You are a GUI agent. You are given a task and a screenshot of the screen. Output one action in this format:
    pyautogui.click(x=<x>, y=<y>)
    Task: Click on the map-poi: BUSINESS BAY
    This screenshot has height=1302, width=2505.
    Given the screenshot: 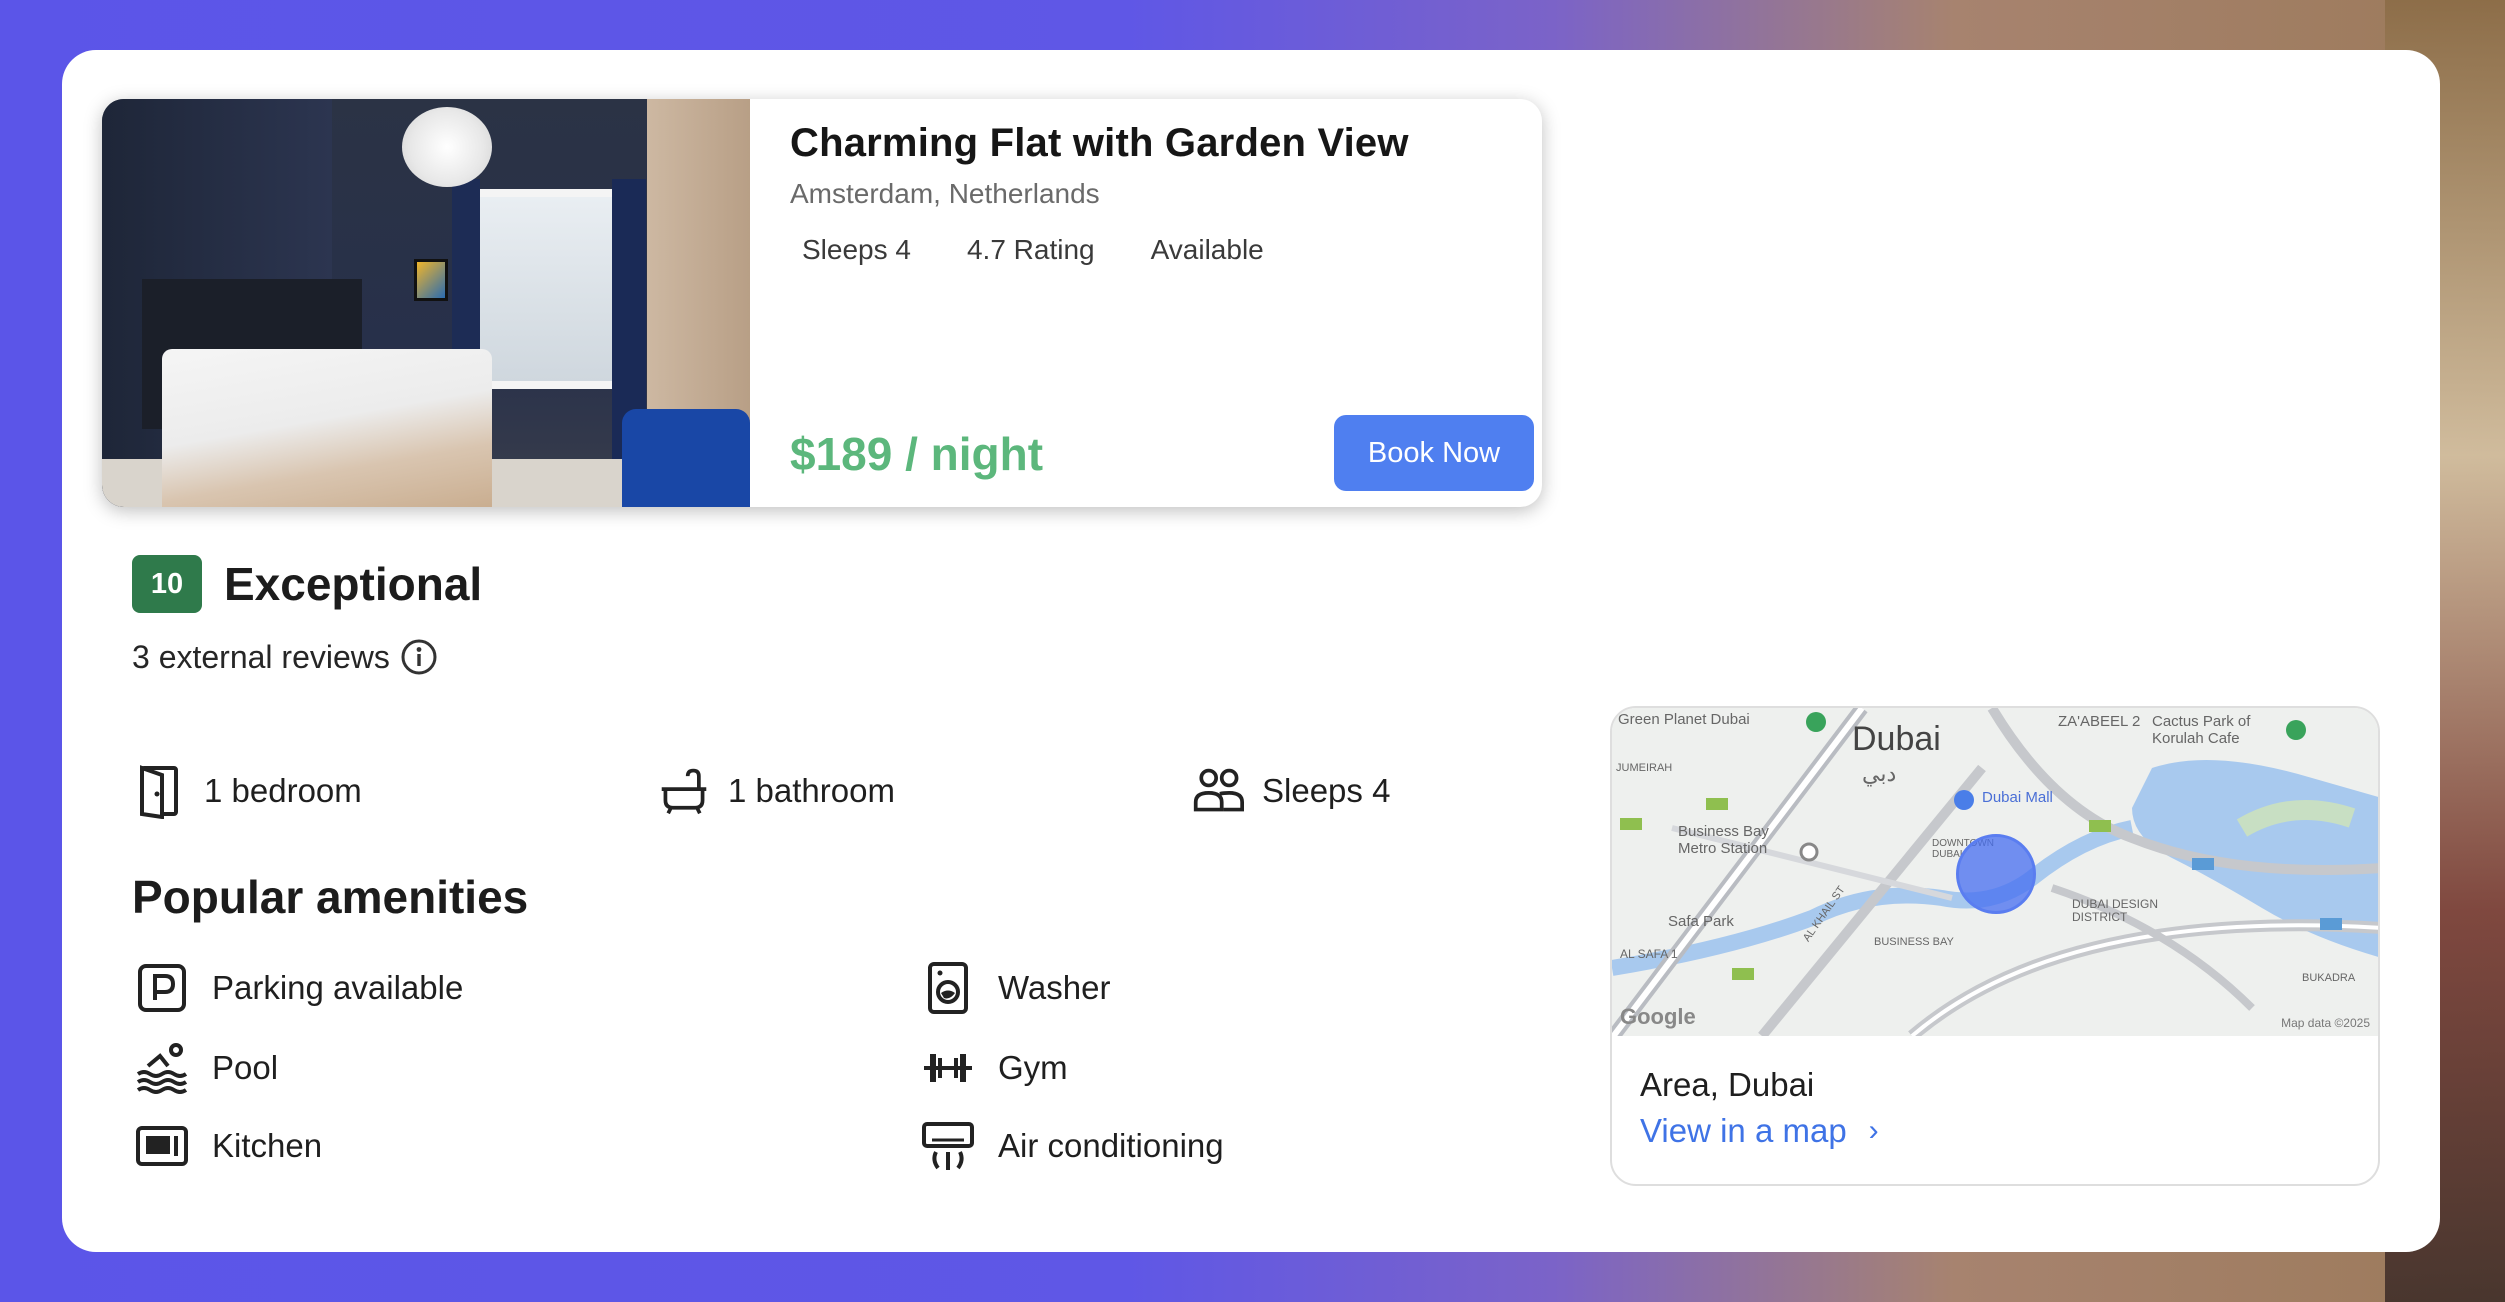 What is the action you would take?
    pyautogui.click(x=1914, y=942)
    